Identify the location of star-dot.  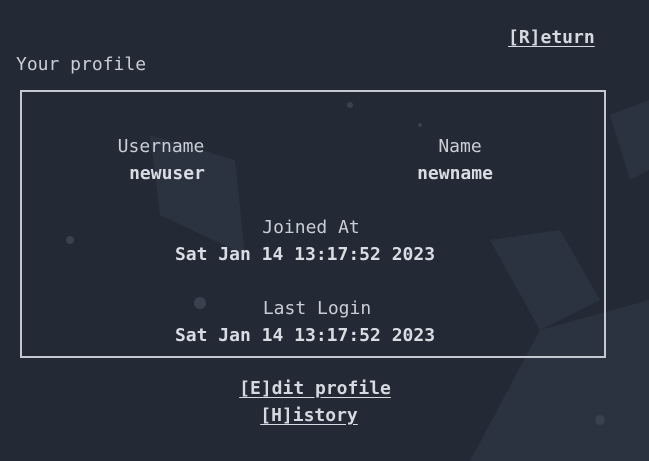
(600, 420).